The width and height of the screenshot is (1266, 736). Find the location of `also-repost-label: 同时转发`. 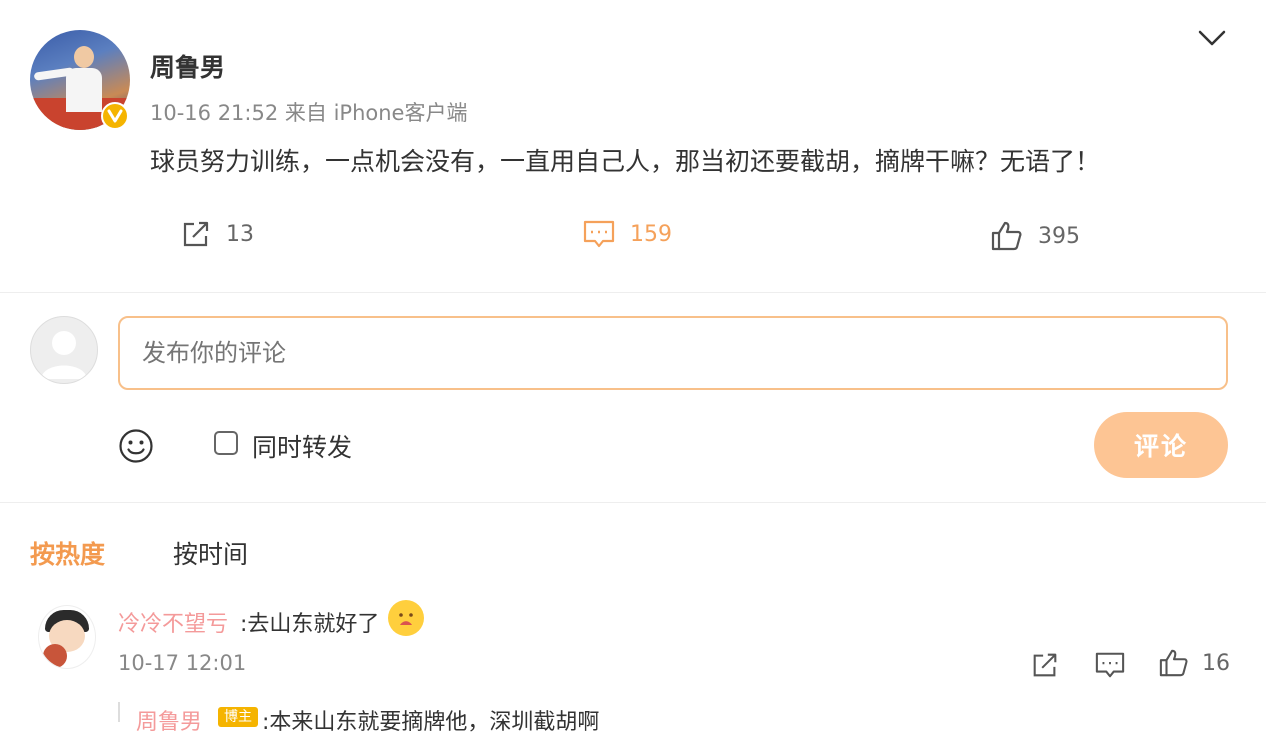

also-repost-label: 同时转发 is located at coordinates (302, 446).